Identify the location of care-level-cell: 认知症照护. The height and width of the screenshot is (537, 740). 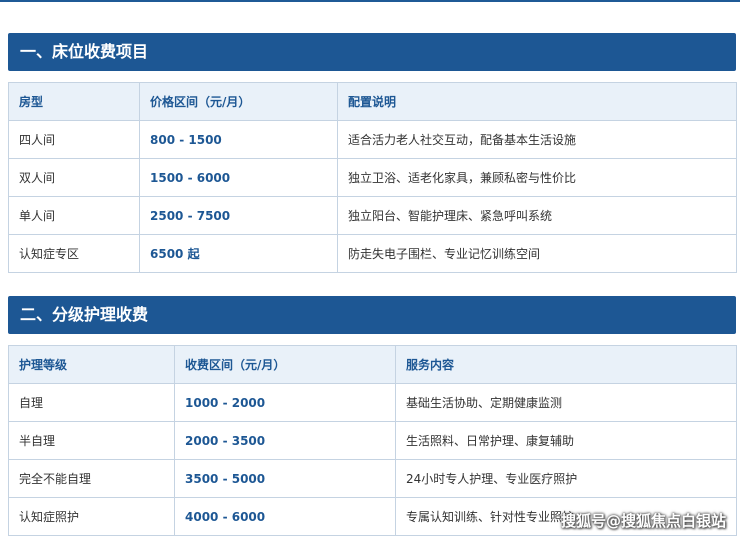
(91, 516).